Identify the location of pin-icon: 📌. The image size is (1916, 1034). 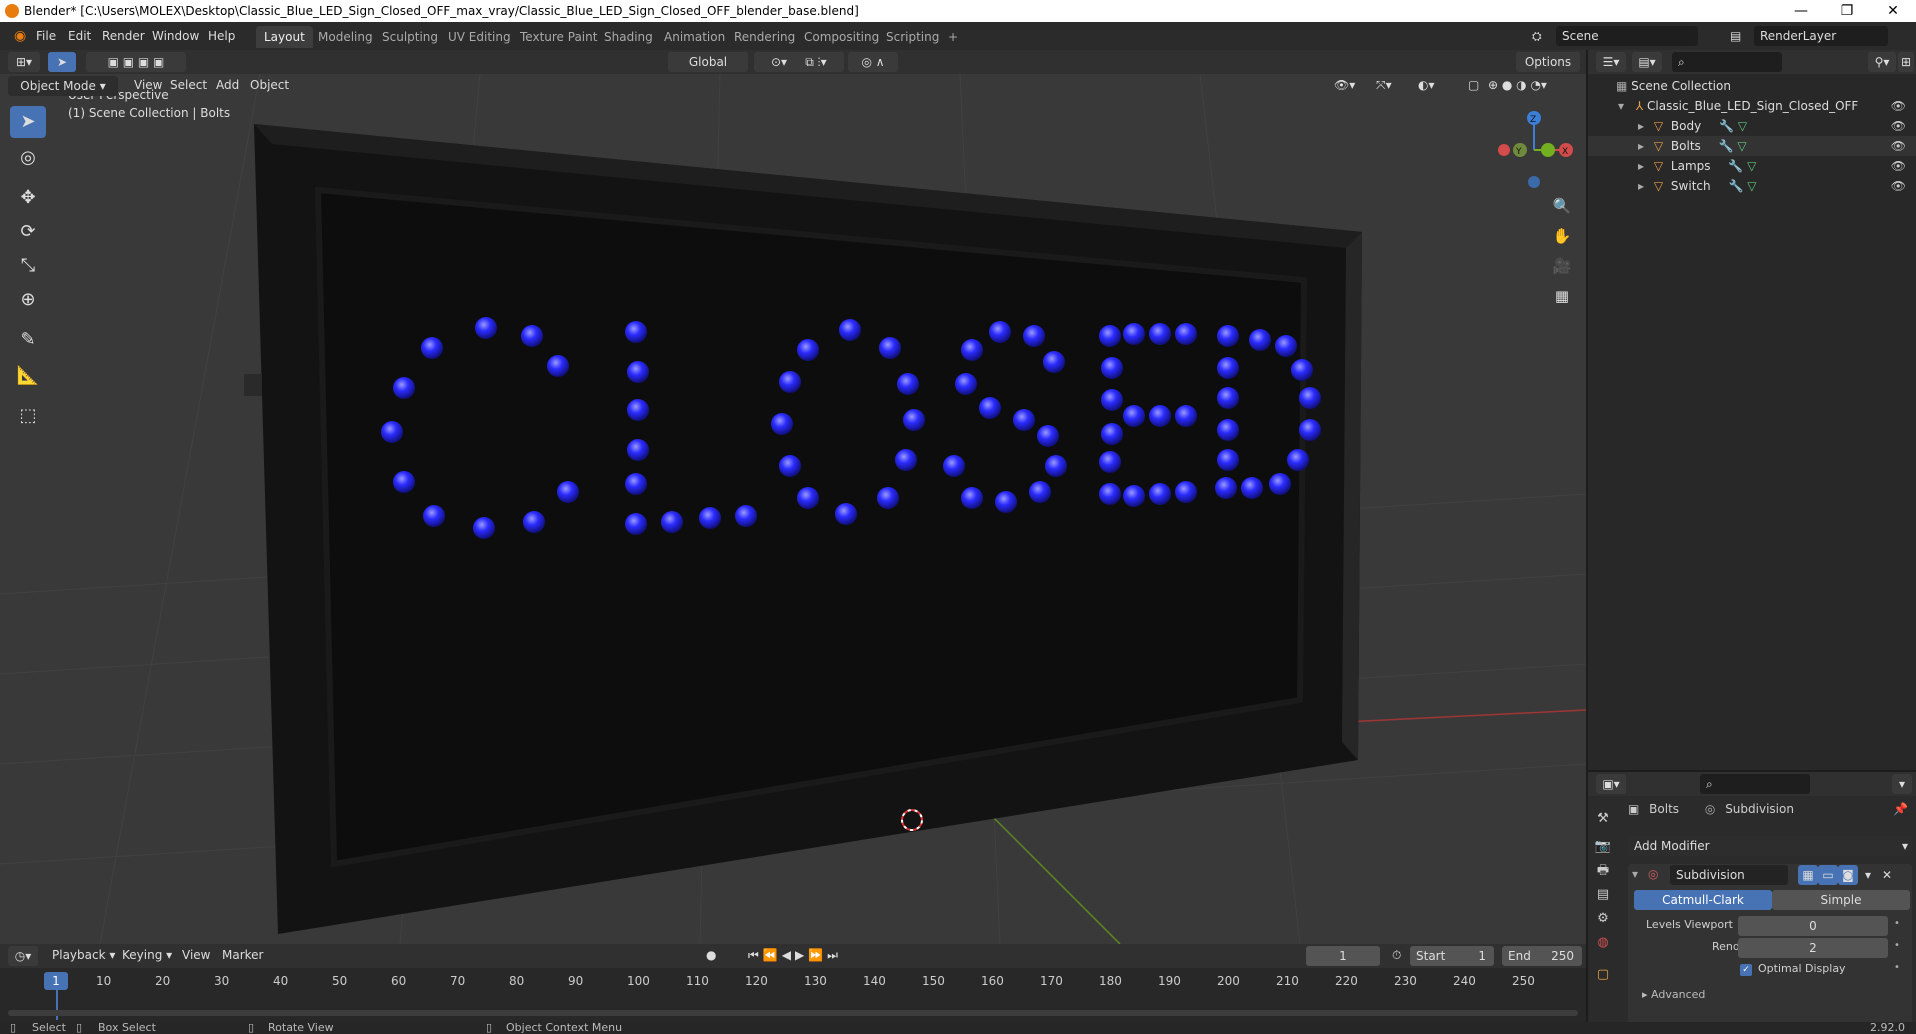
(1900, 809).